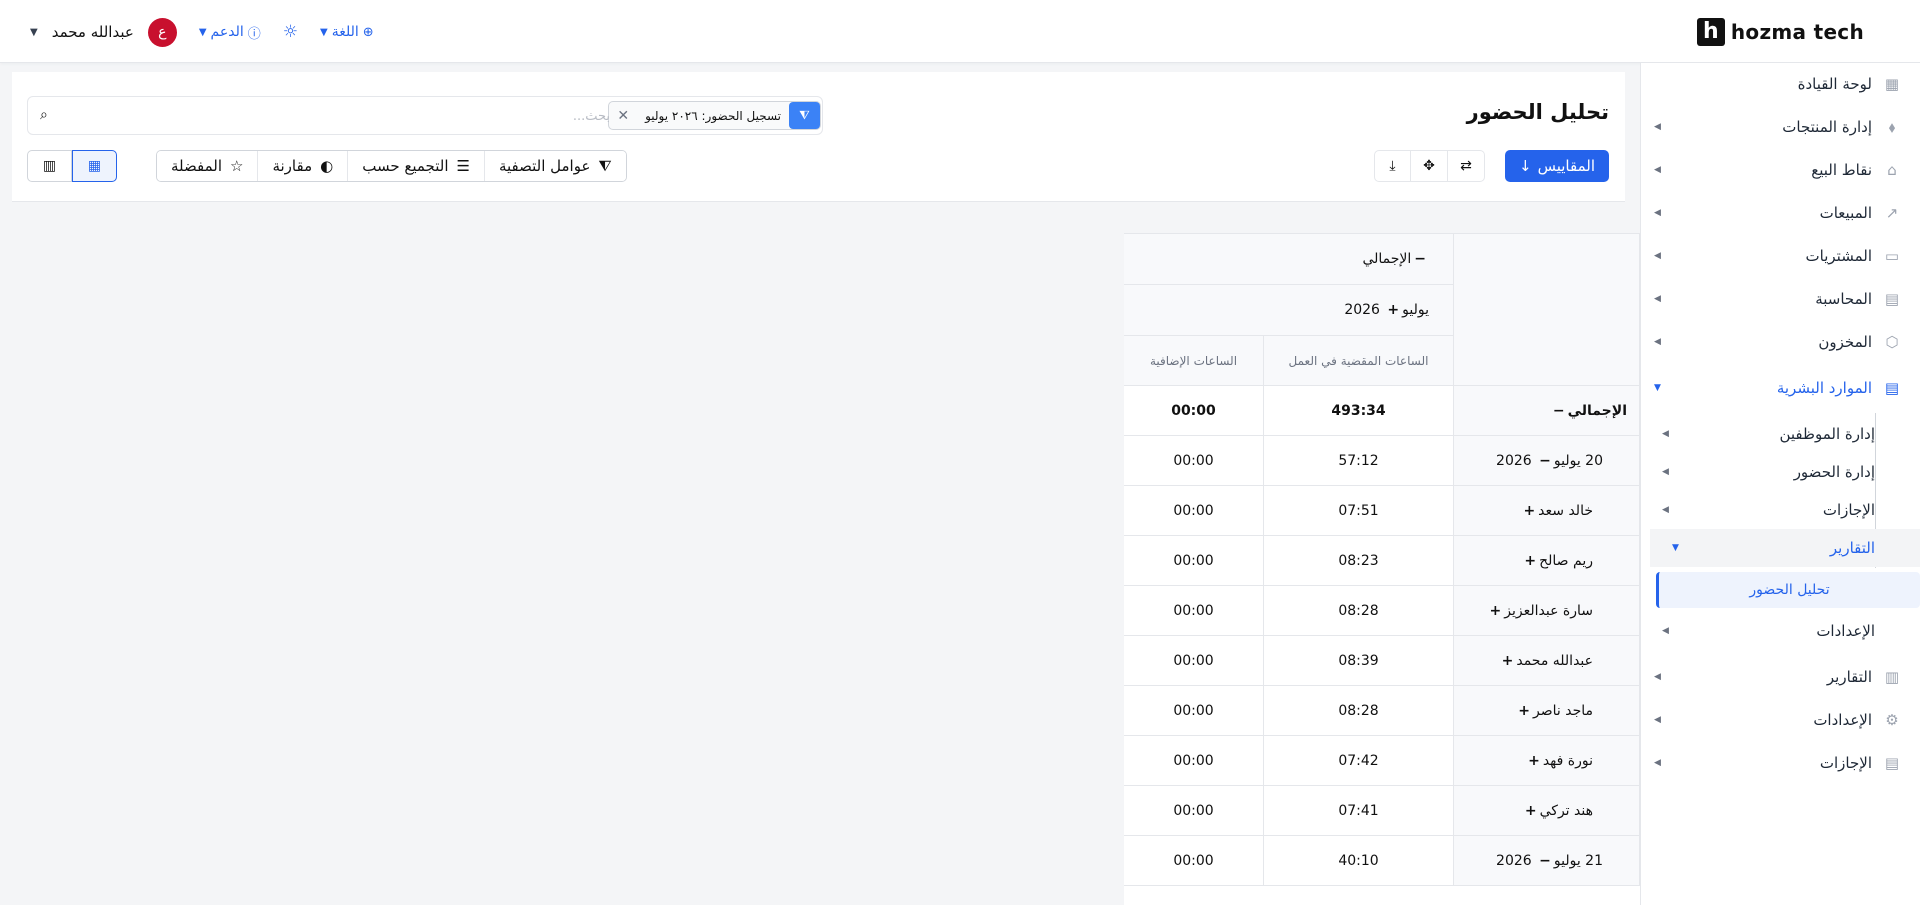  Describe the element at coordinates (1429, 166) in the screenshot. I see `expand-all-button: ✥` at that location.